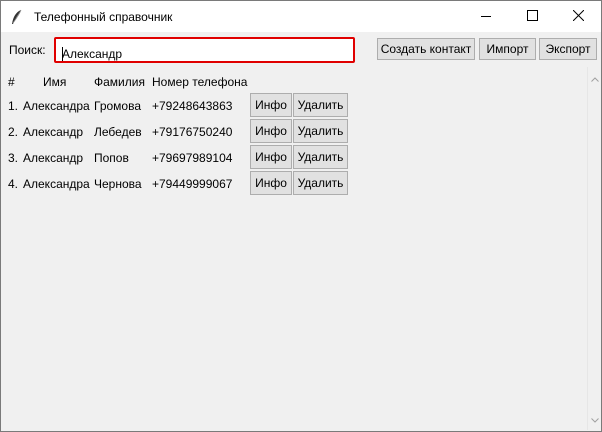 Image resolution: width=602 pixels, height=432 pixels. What do you see at coordinates (11, 82) in the screenshot?
I see `header-num: #` at bounding box center [11, 82].